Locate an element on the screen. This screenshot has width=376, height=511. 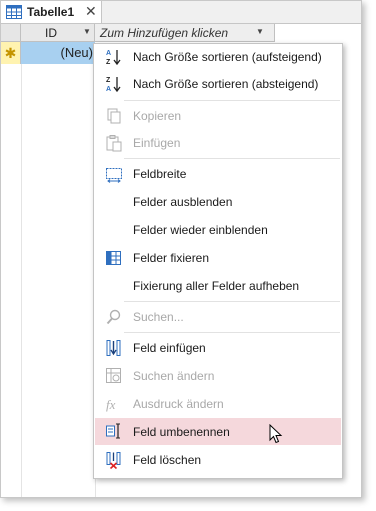
tab-title: Tabelle1 is located at coordinates (51, 12).